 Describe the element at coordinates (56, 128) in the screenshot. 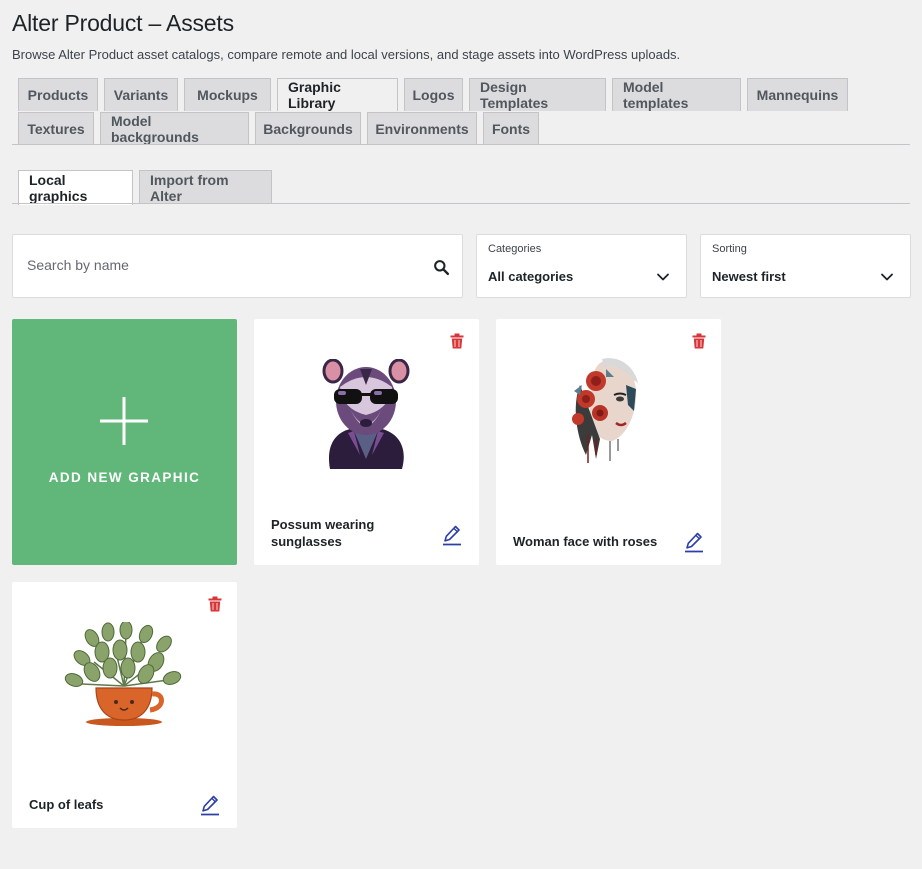

I see `tab-textures: Textures` at that location.